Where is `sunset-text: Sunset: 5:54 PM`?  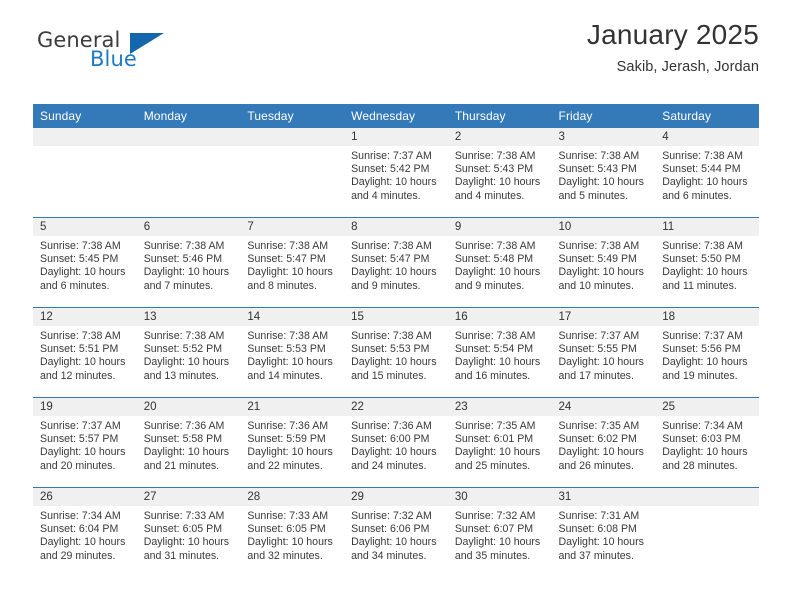 sunset-text: Sunset: 5:54 PM is located at coordinates (494, 349).